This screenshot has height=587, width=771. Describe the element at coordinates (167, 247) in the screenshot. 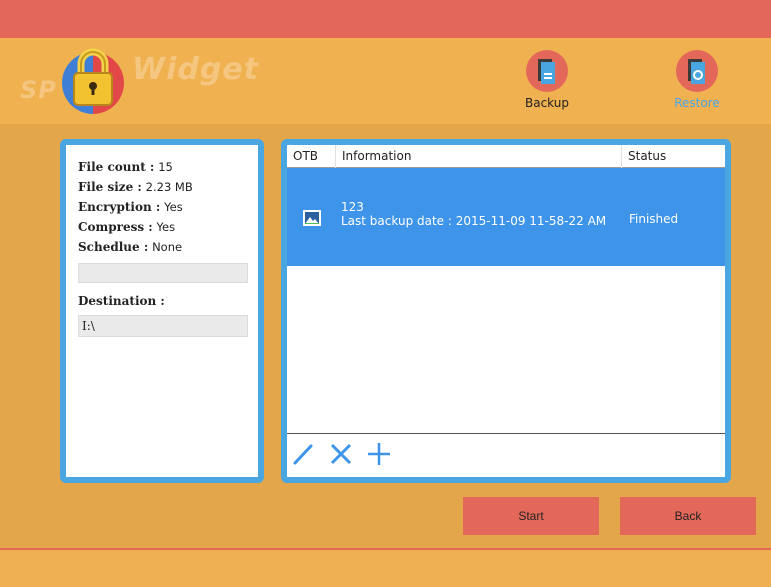

I see `schedule-value: None` at that location.